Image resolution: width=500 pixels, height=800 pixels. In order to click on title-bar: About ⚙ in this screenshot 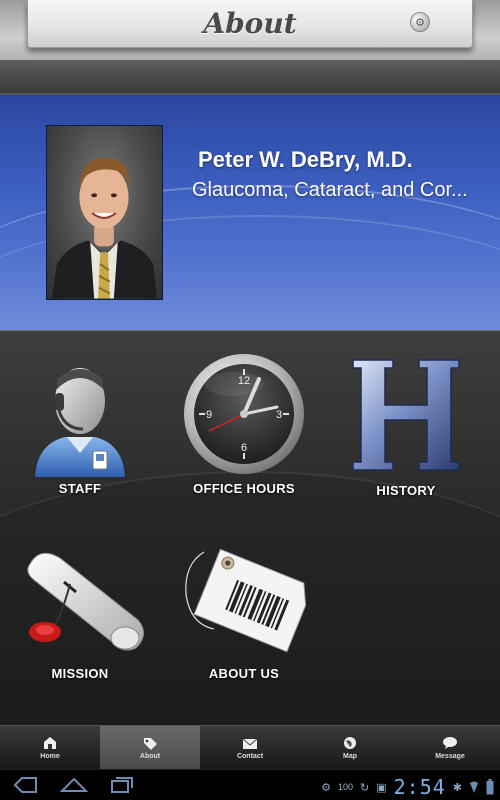, I will do `click(250, 47)`.